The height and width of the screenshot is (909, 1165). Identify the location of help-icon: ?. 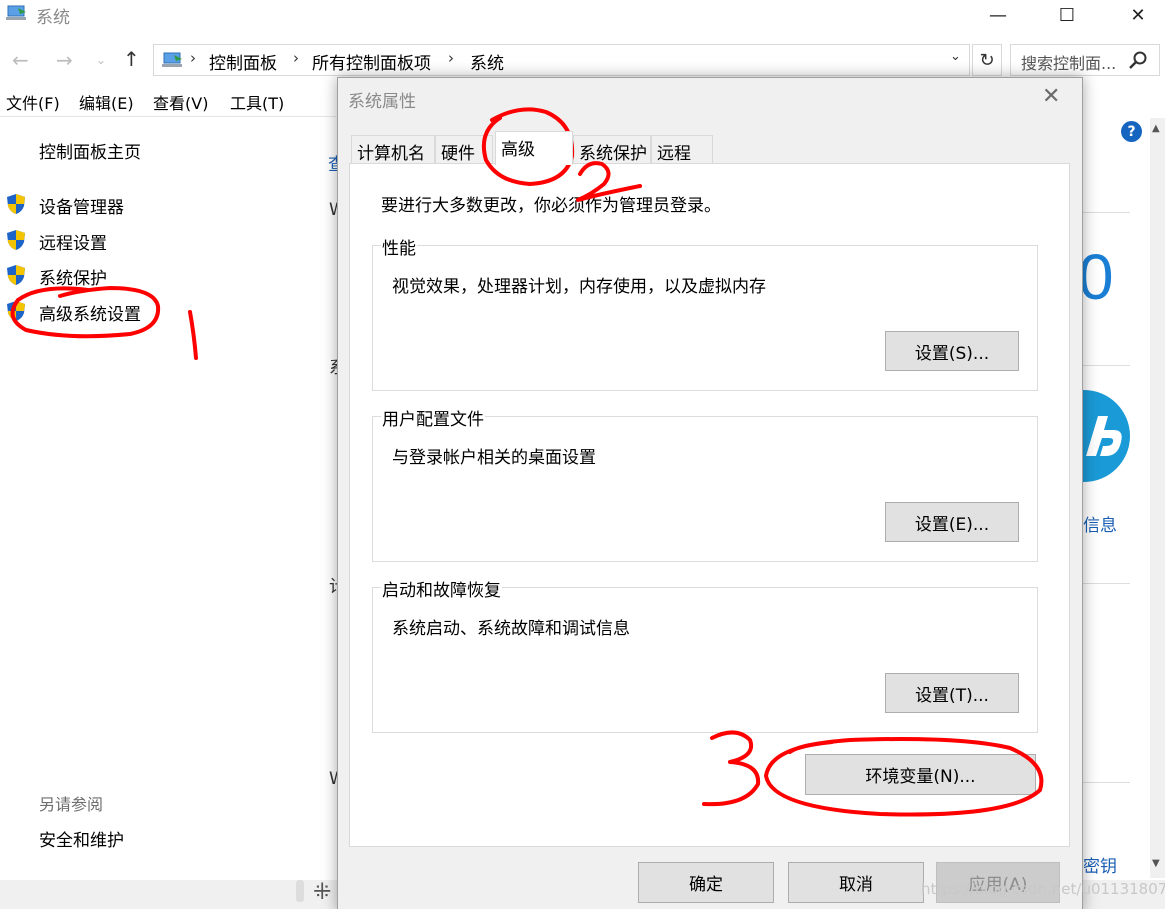
(1131, 131).